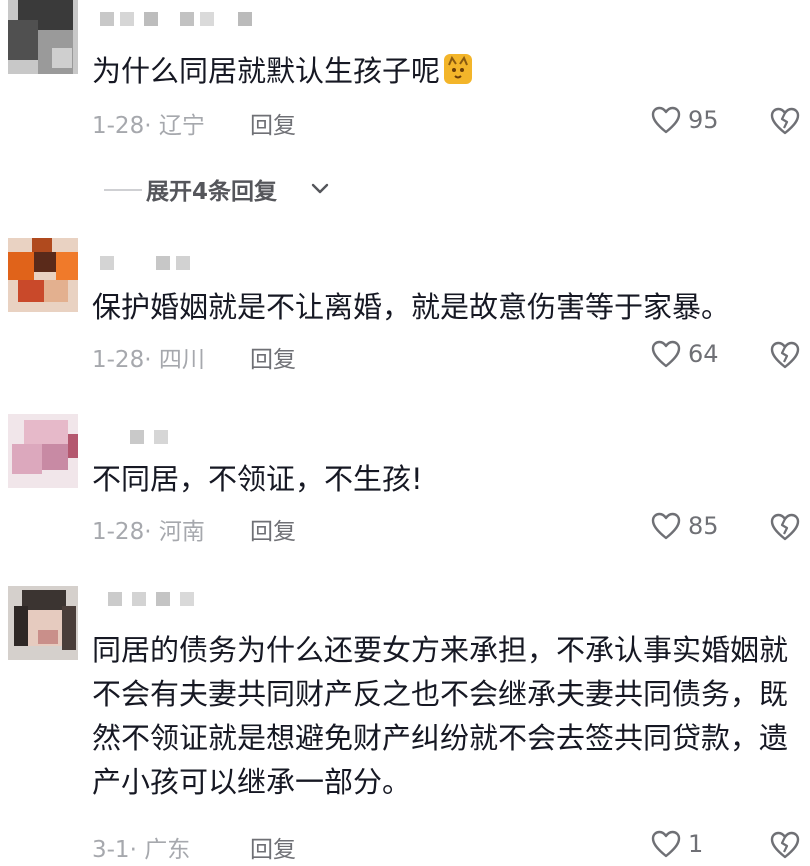 The height and width of the screenshot is (866, 810). I want to click on like-button: 85, so click(710, 528).